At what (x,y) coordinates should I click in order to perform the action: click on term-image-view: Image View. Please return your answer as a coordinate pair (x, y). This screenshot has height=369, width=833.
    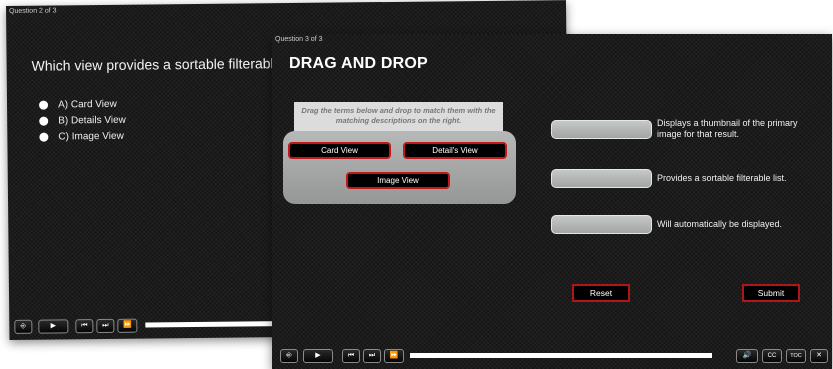
    Looking at the image, I should click on (398, 180).